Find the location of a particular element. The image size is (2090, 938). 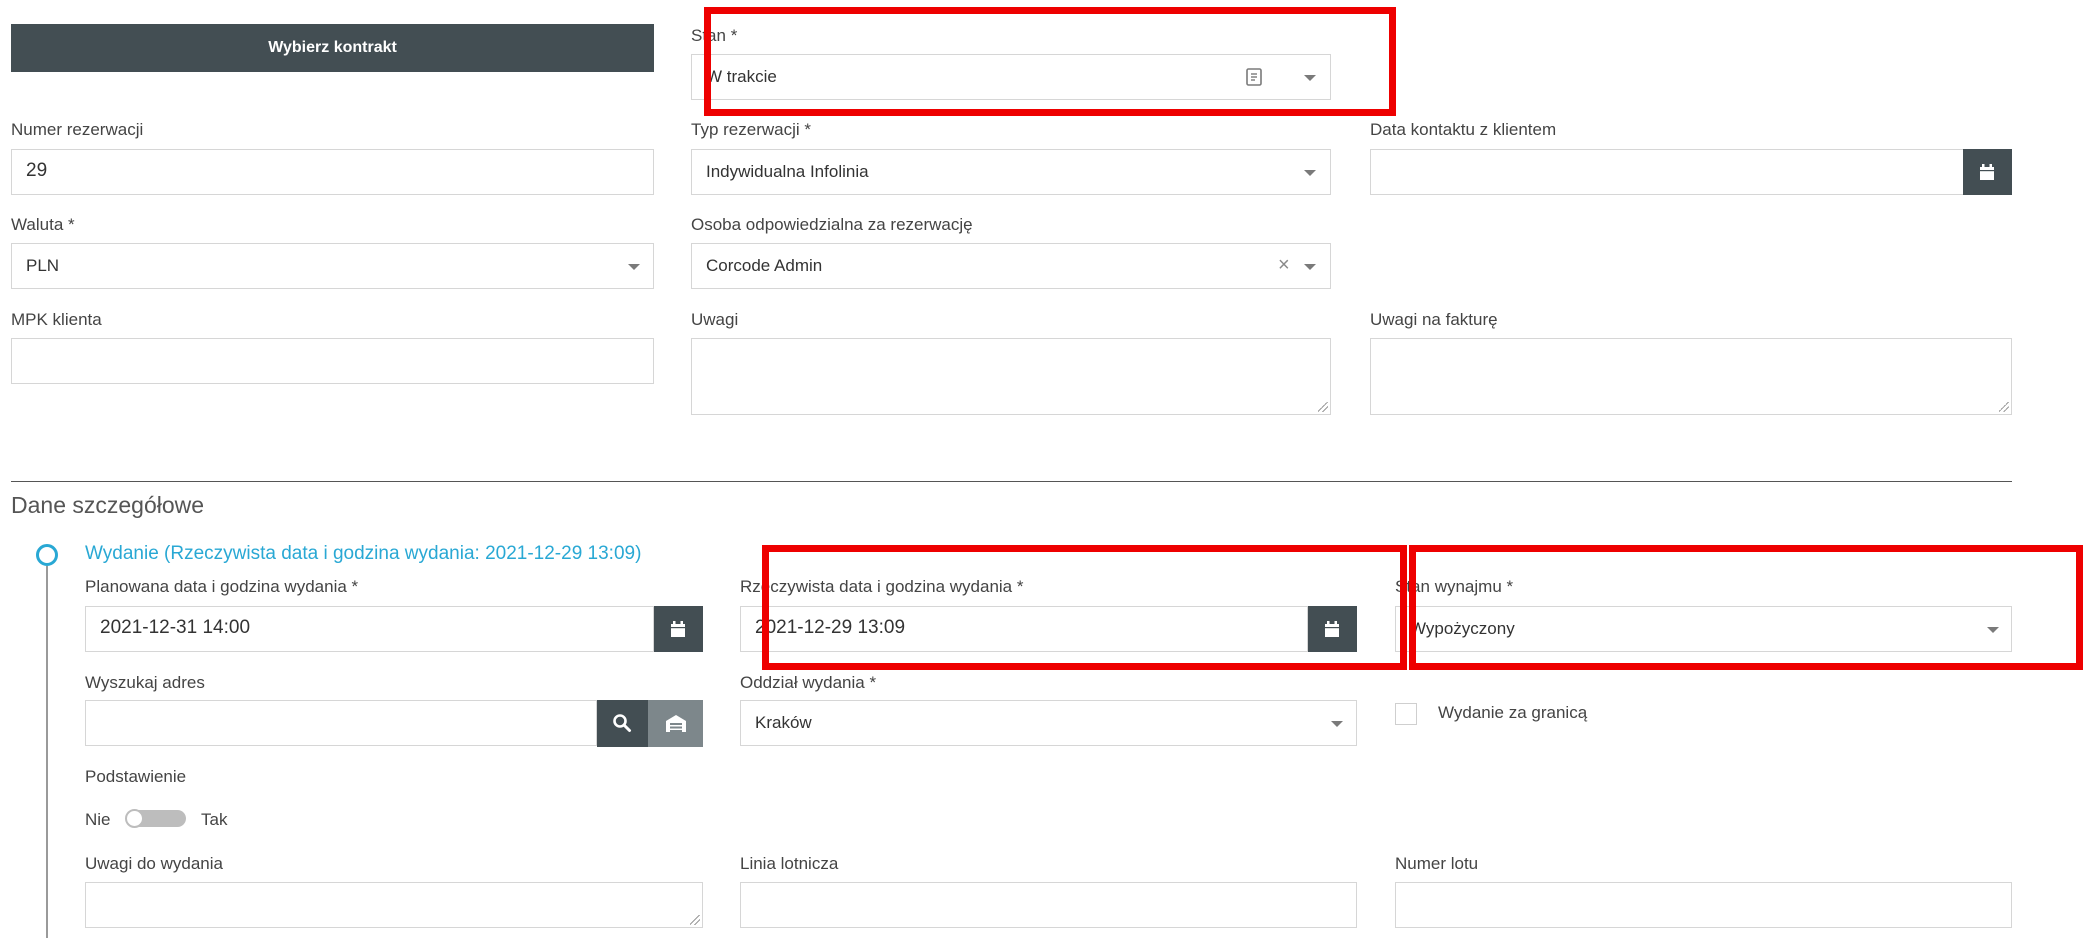

client-mpk-label: MPK klienta is located at coordinates (56, 319).